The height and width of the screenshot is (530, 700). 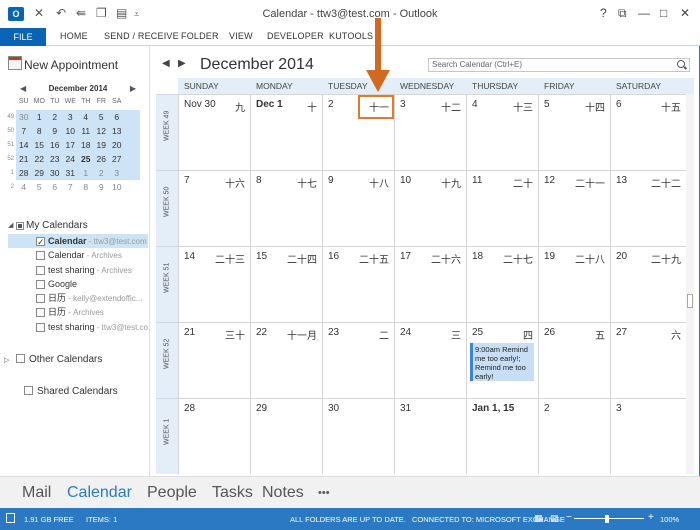 What do you see at coordinates (99, 493) in the screenshot?
I see `nav-calendar: Calendar` at bounding box center [99, 493].